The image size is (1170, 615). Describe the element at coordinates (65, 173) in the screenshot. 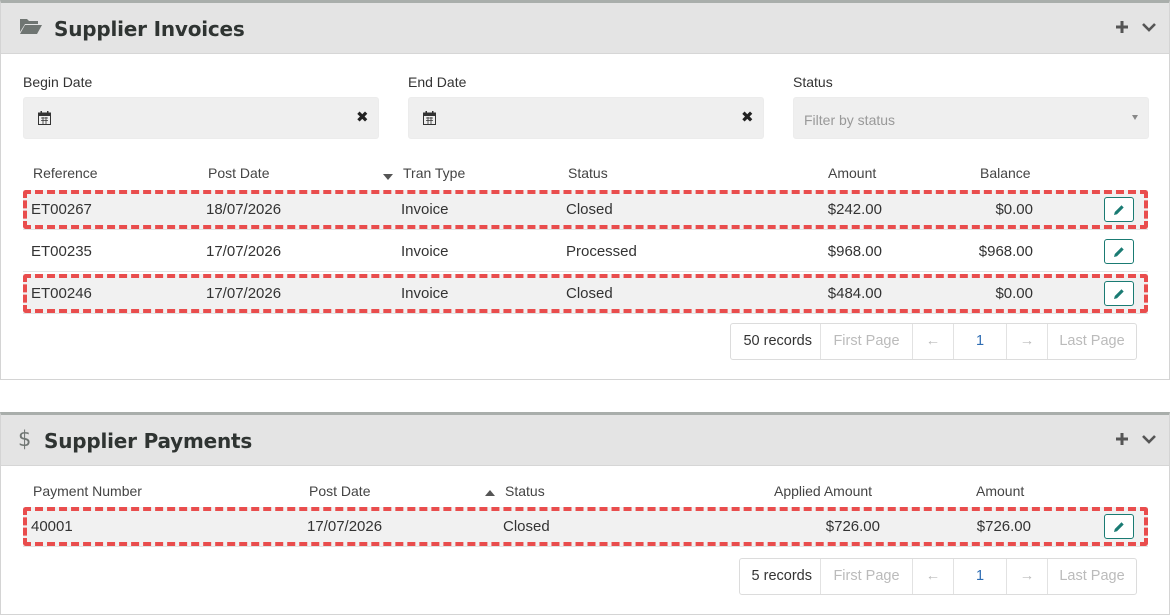

I see `column-header-reference: Reference` at that location.